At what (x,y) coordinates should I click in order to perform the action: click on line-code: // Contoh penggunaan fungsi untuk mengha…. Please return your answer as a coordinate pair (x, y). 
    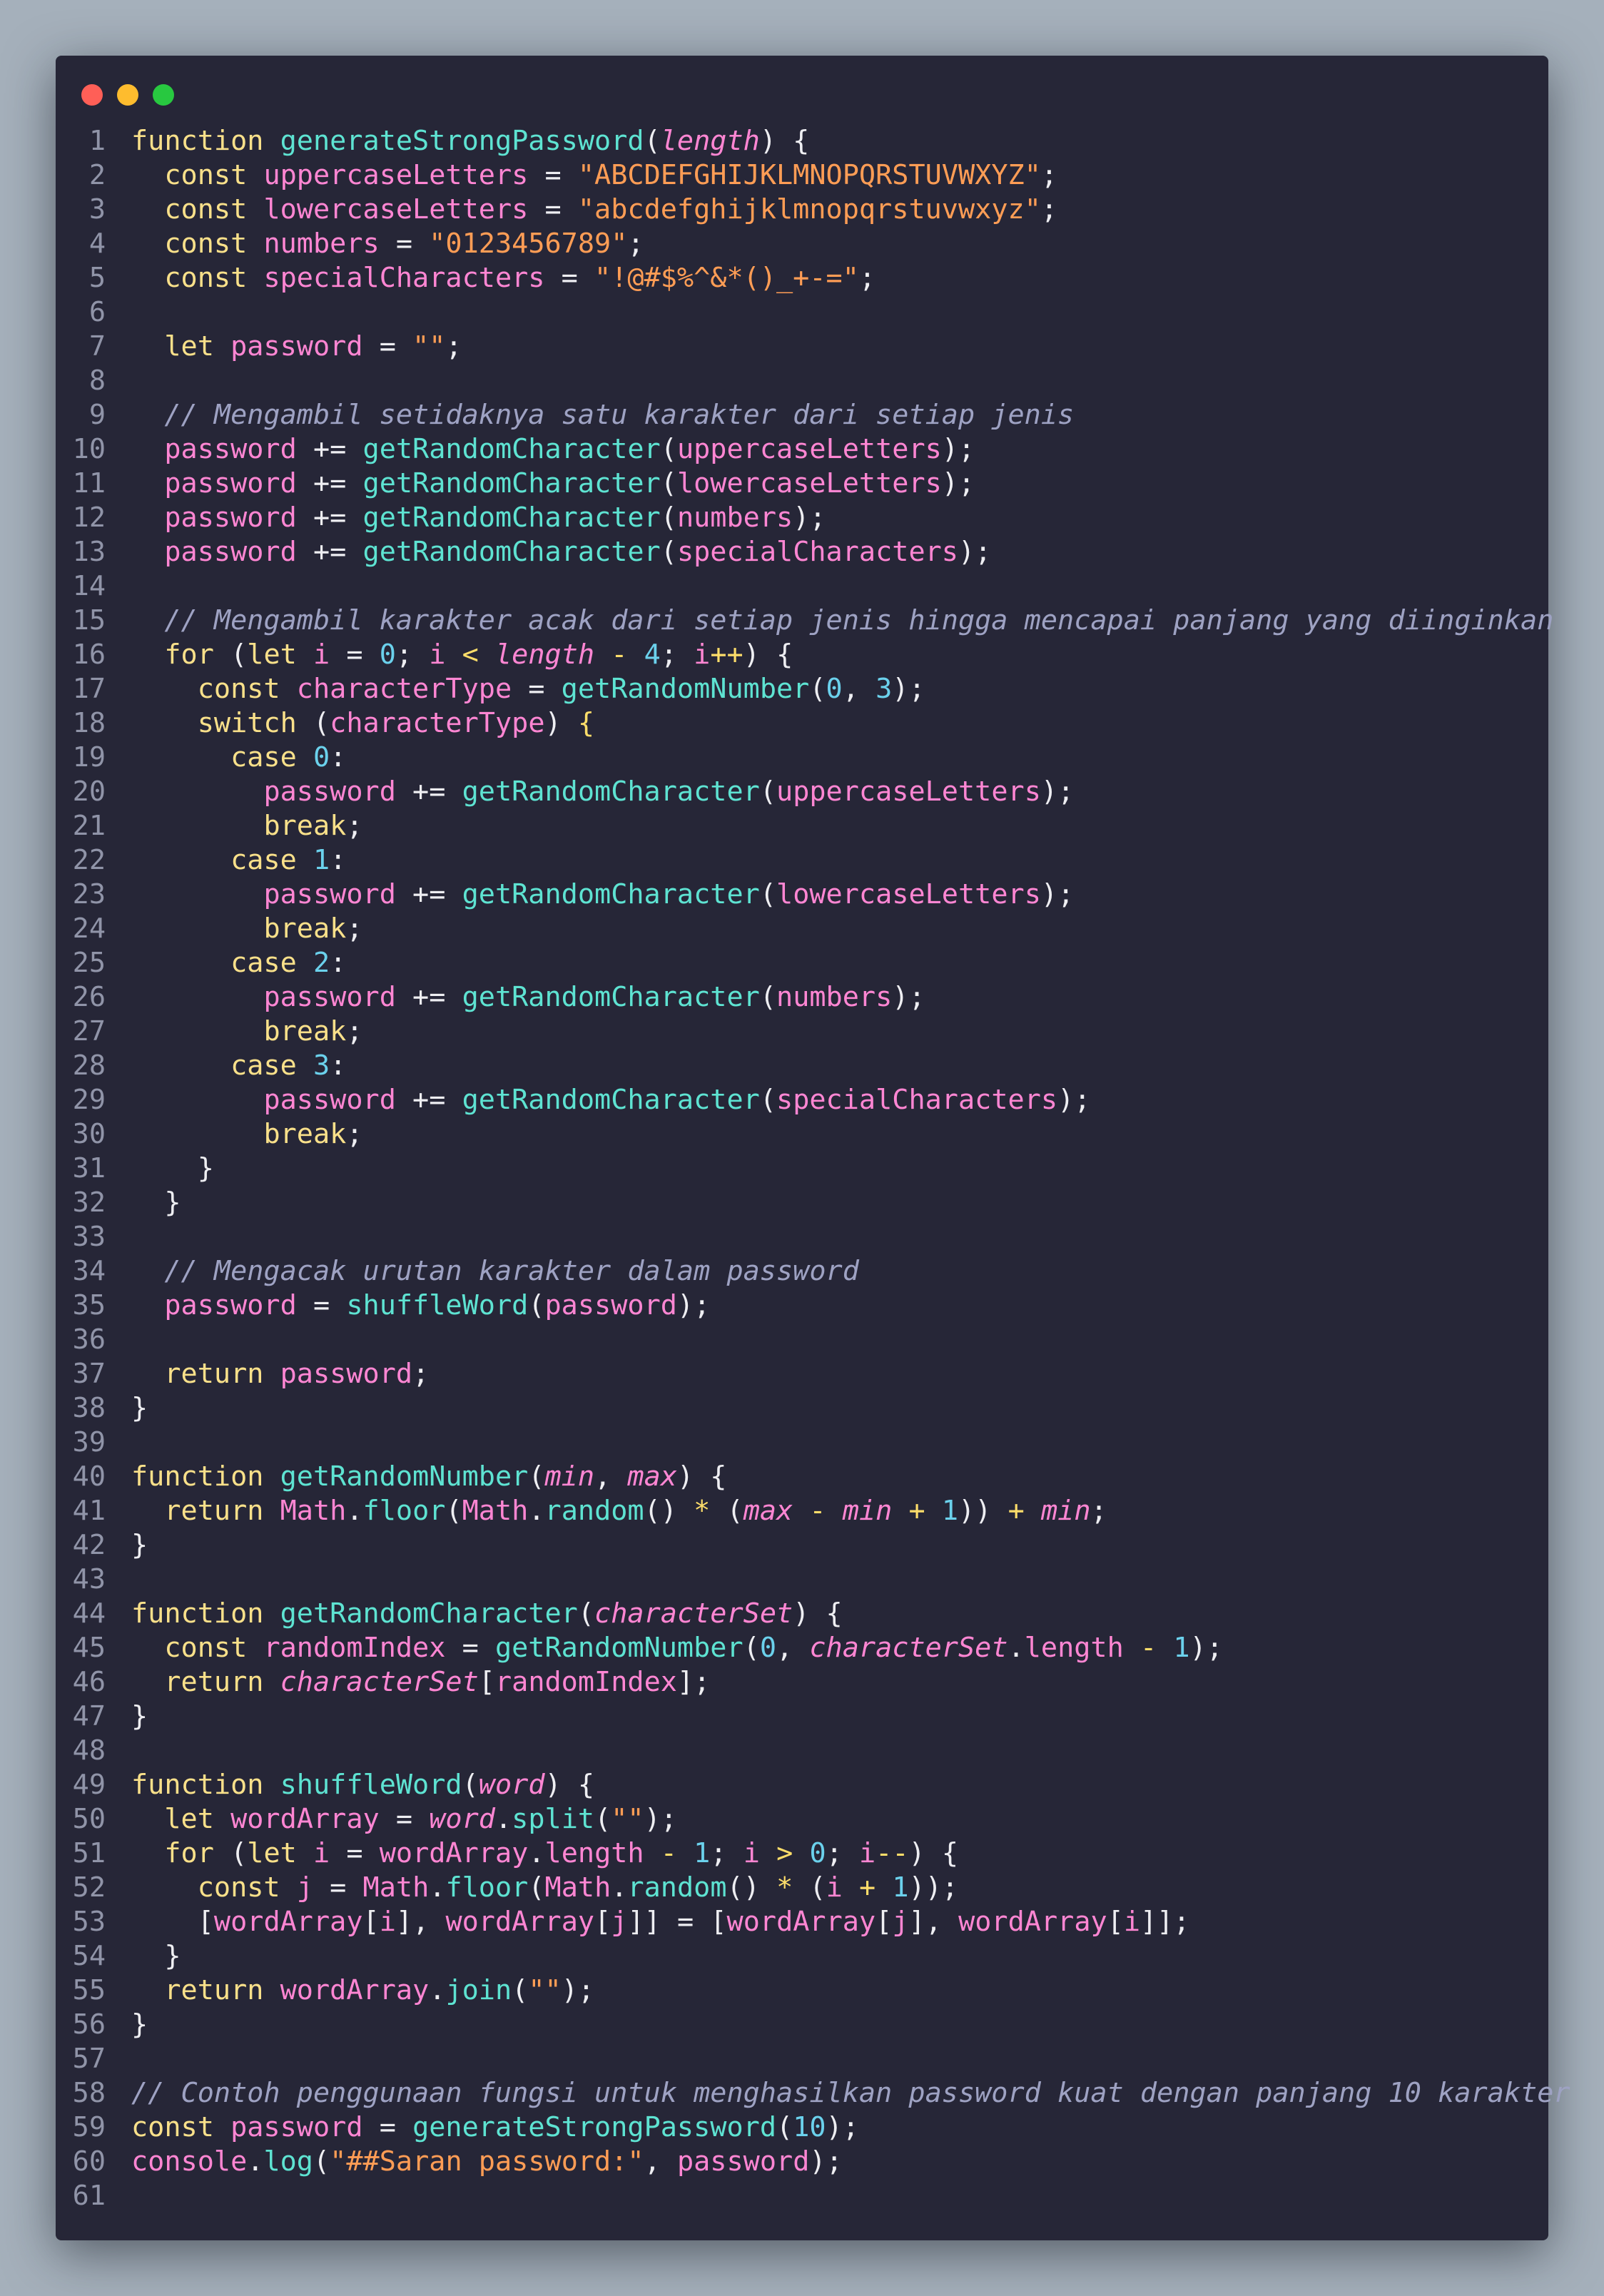
    Looking at the image, I should click on (850, 2093).